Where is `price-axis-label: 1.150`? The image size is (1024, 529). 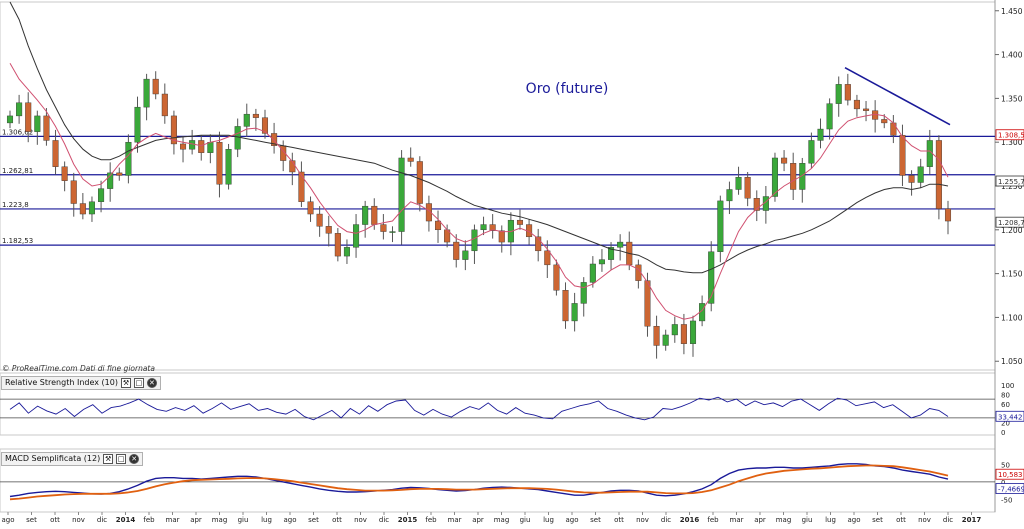 price-axis-label: 1.150 is located at coordinates (1012, 274).